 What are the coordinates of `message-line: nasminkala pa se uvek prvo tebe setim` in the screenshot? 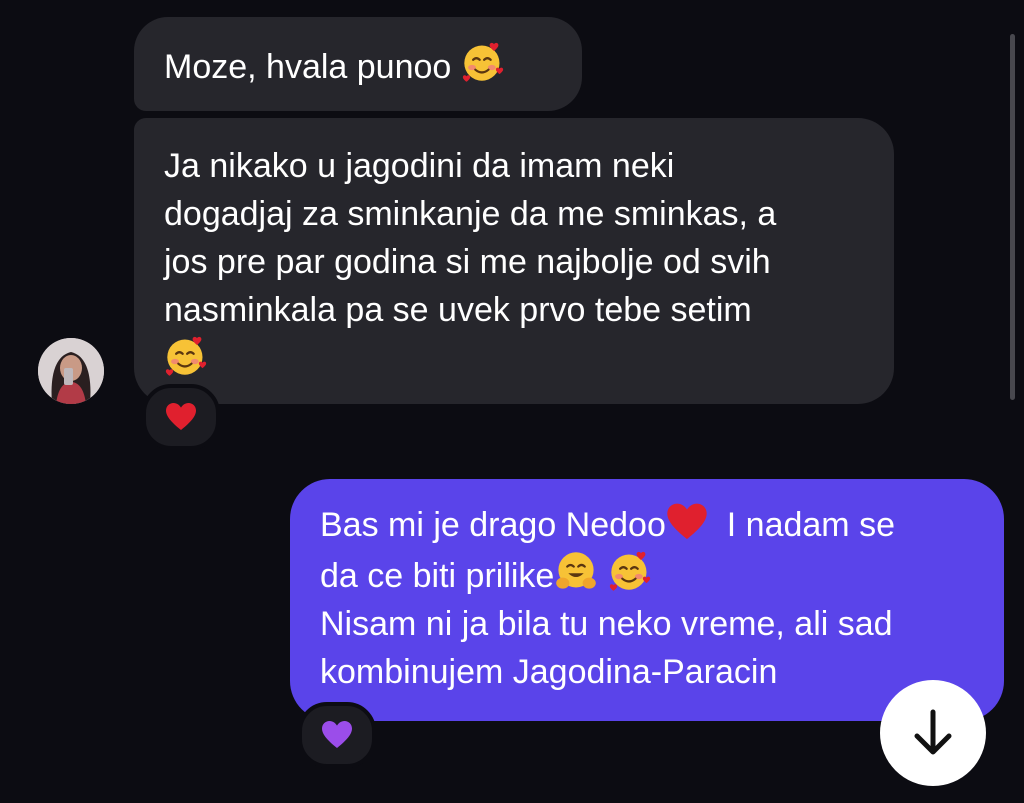 It's located at (458, 310).